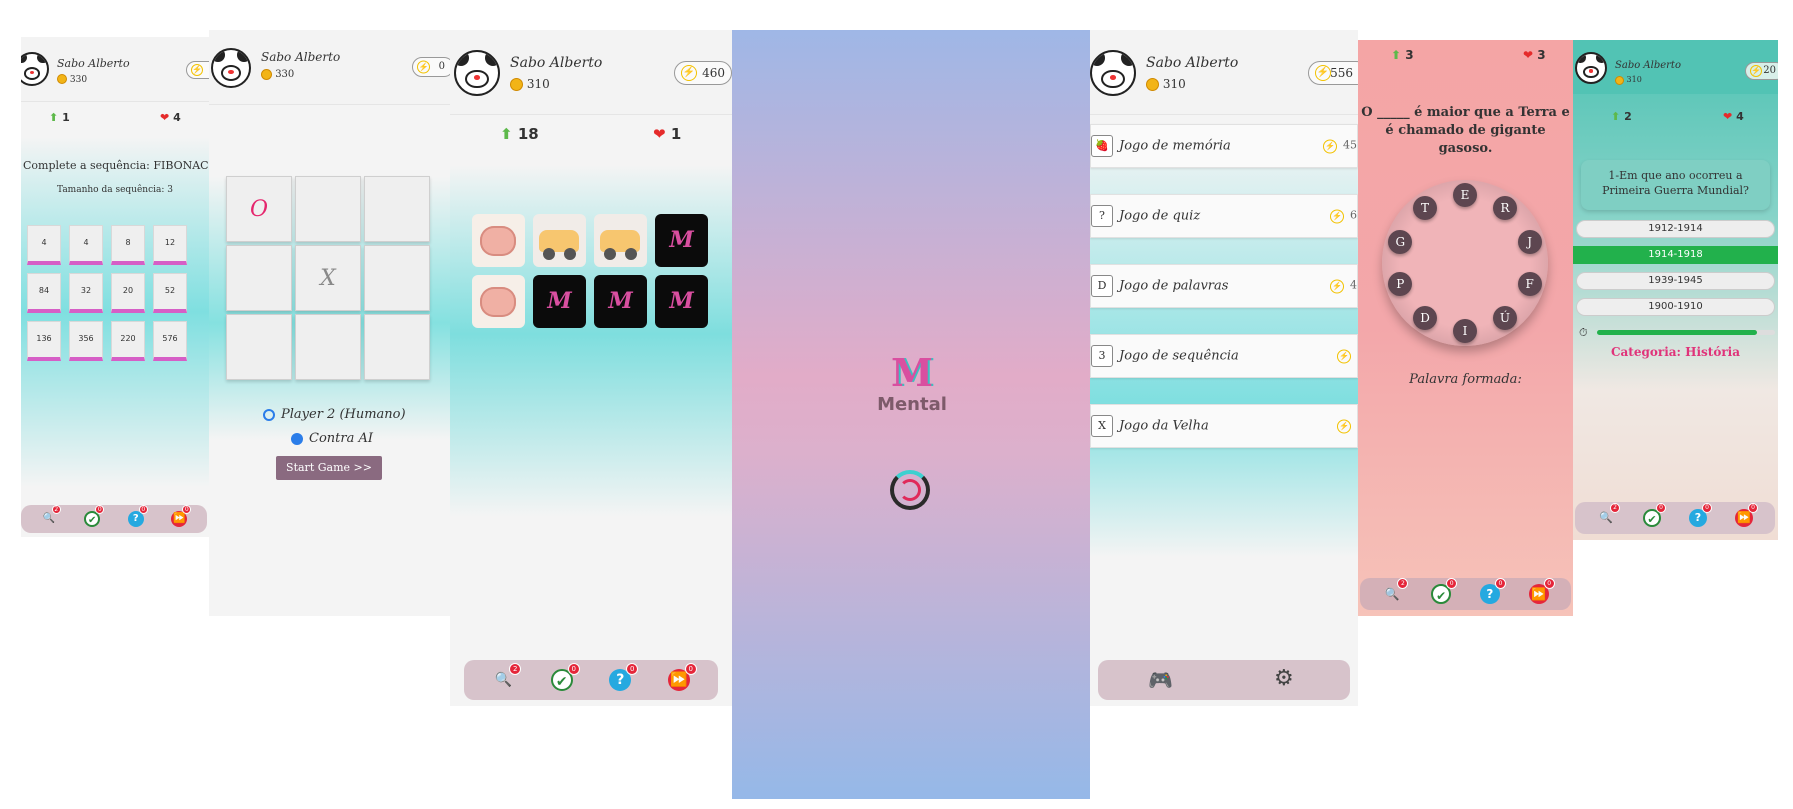 The image size is (1793, 809). What do you see at coordinates (1465, 379) in the screenshot?
I see `formed-word-label: Palavra formada:` at bounding box center [1465, 379].